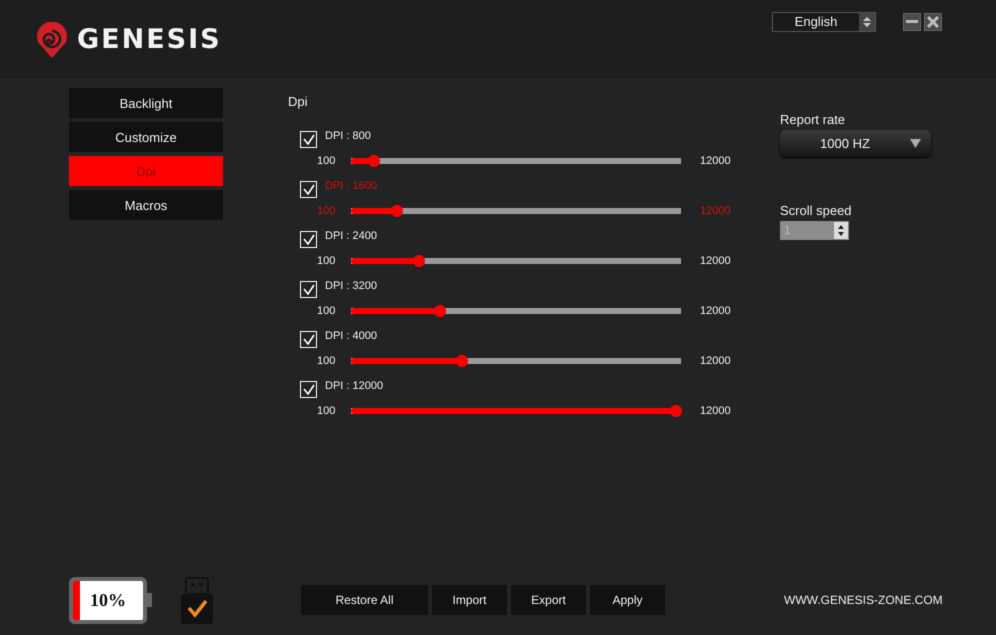 Image resolution: width=996 pixels, height=635 pixels. What do you see at coordinates (146, 103) in the screenshot?
I see `nav-tab: Backlight` at bounding box center [146, 103].